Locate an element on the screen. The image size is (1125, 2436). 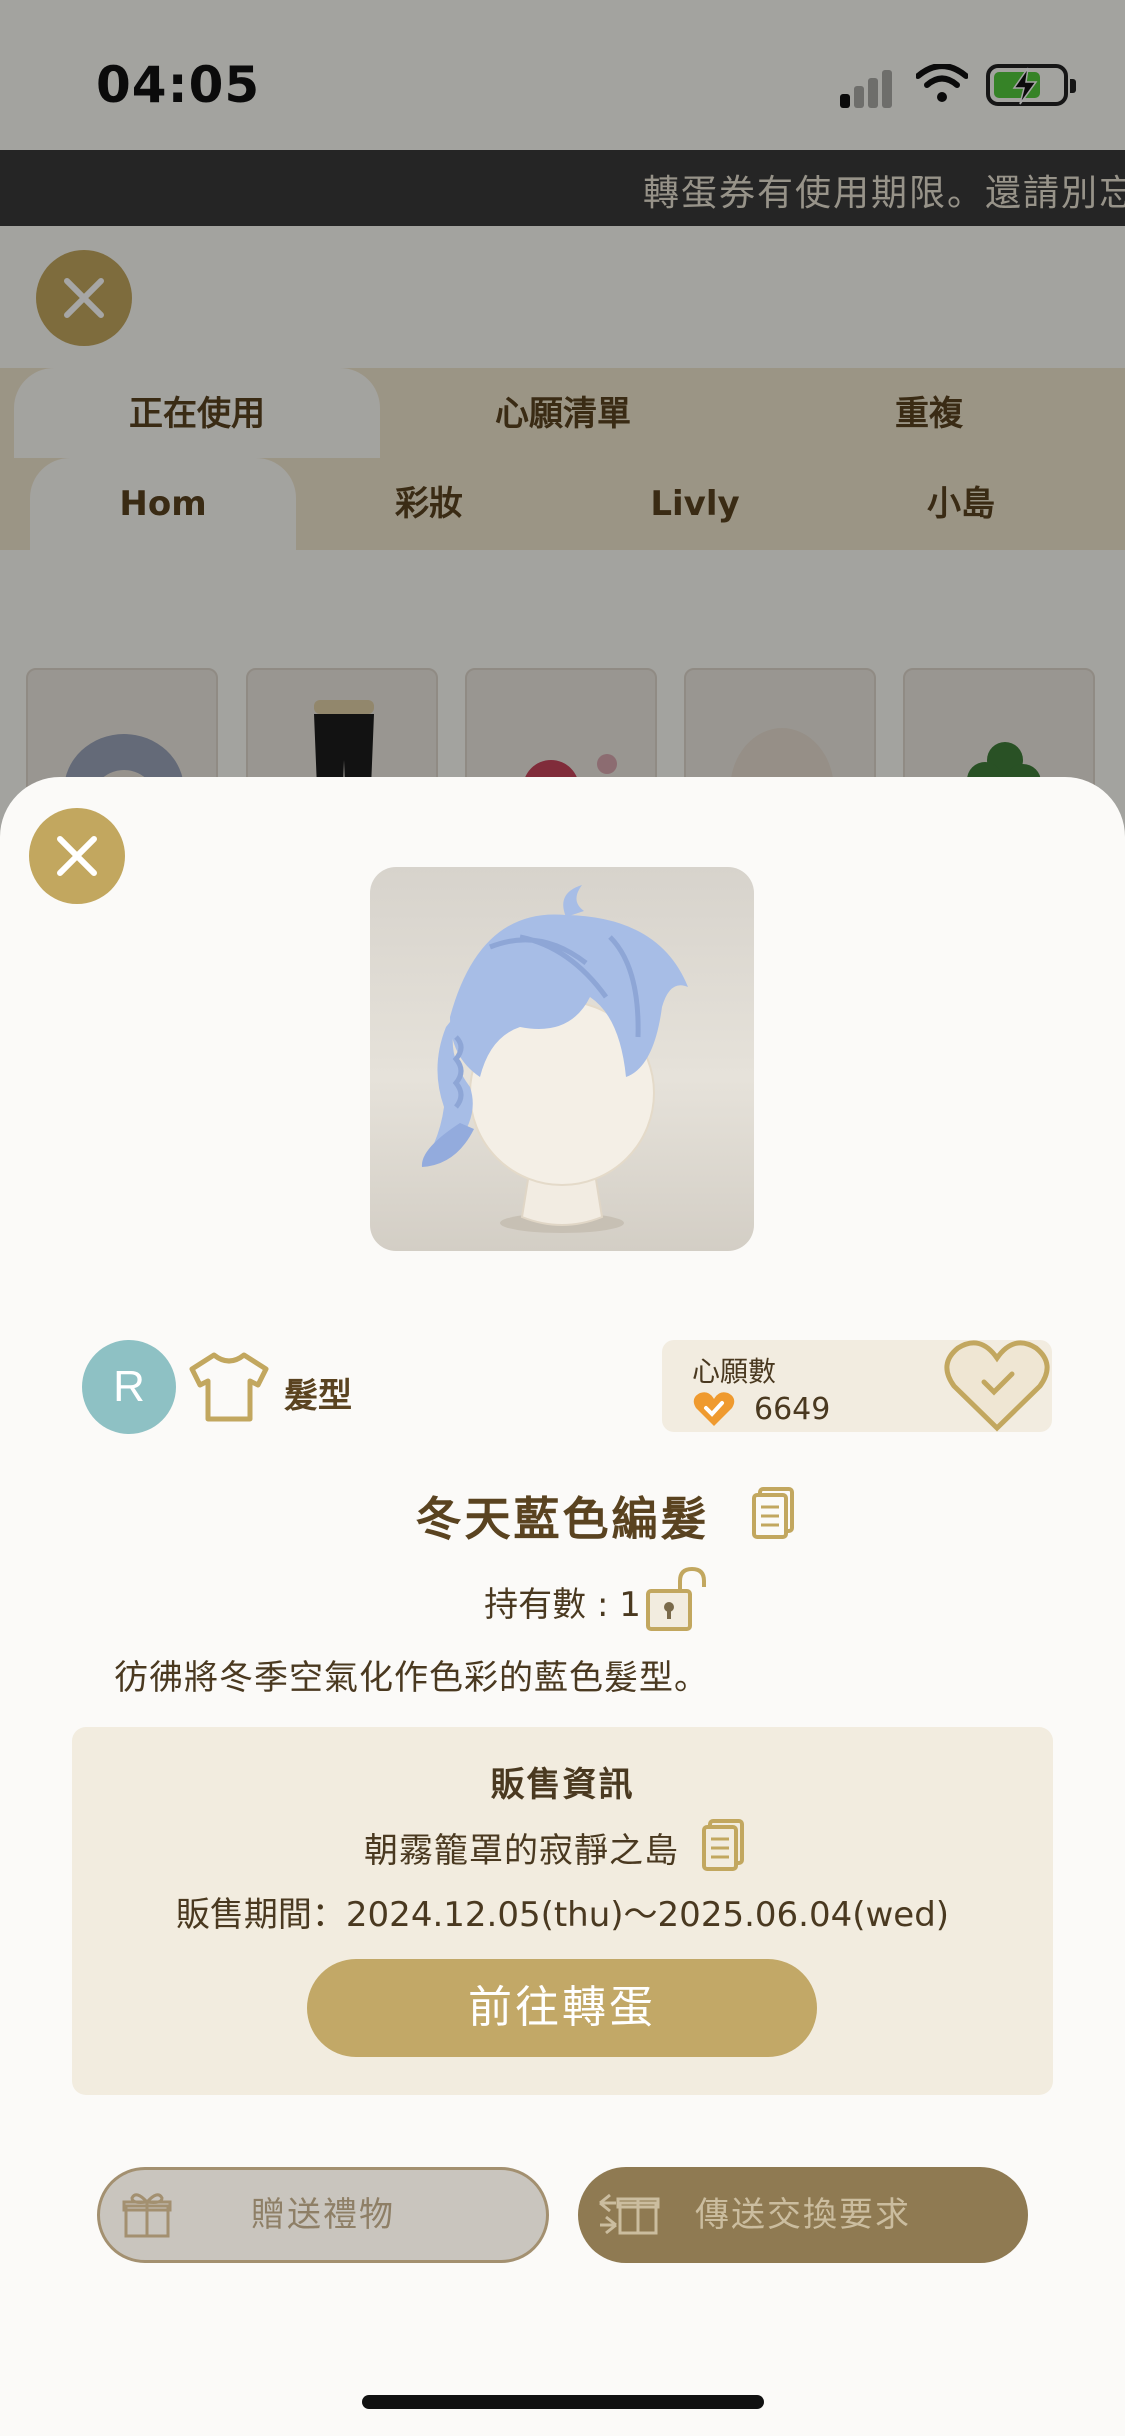
wishlist-label: 心願數 is located at coordinates (734, 1371).